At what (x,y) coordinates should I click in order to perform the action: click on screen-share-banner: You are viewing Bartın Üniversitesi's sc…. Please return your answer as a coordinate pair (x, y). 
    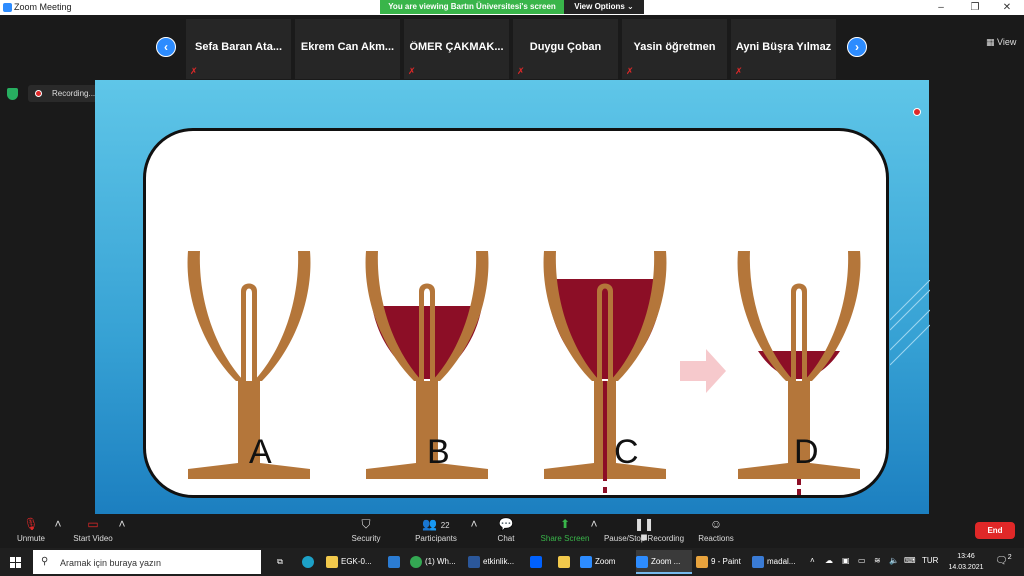
    Looking at the image, I should click on (512, 7).